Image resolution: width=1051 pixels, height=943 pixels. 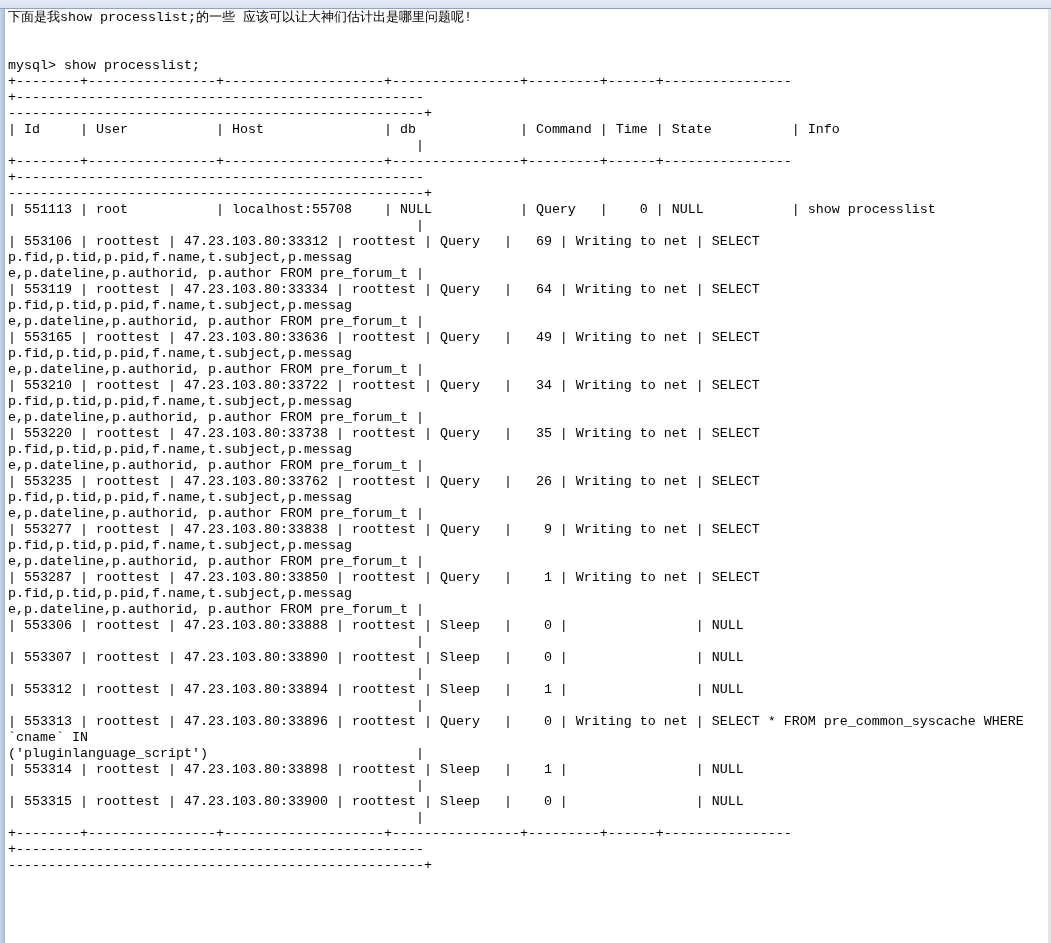 I want to click on console-line: | 553210 | roottest | 47.23.103.80:33722 | roottest | Query | 34 | Writing to net | SELECT, so click(x=384, y=386).